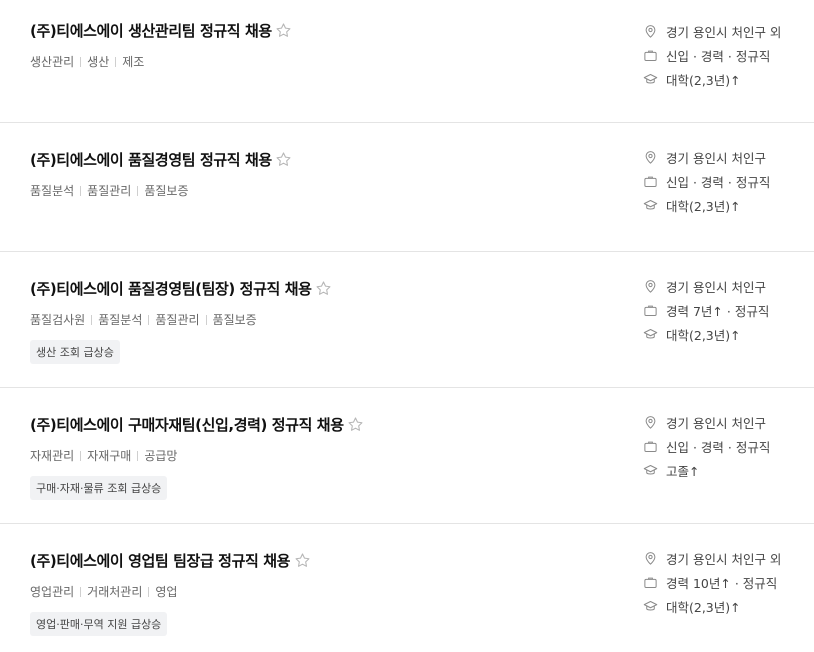 This screenshot has height=652, width=814. Describe the element at coordinates (187, 424) in the screenshot. I see `job-title: (주)티에스에이 구매자재팀(신입,경력) 정규직 채용` at that location.